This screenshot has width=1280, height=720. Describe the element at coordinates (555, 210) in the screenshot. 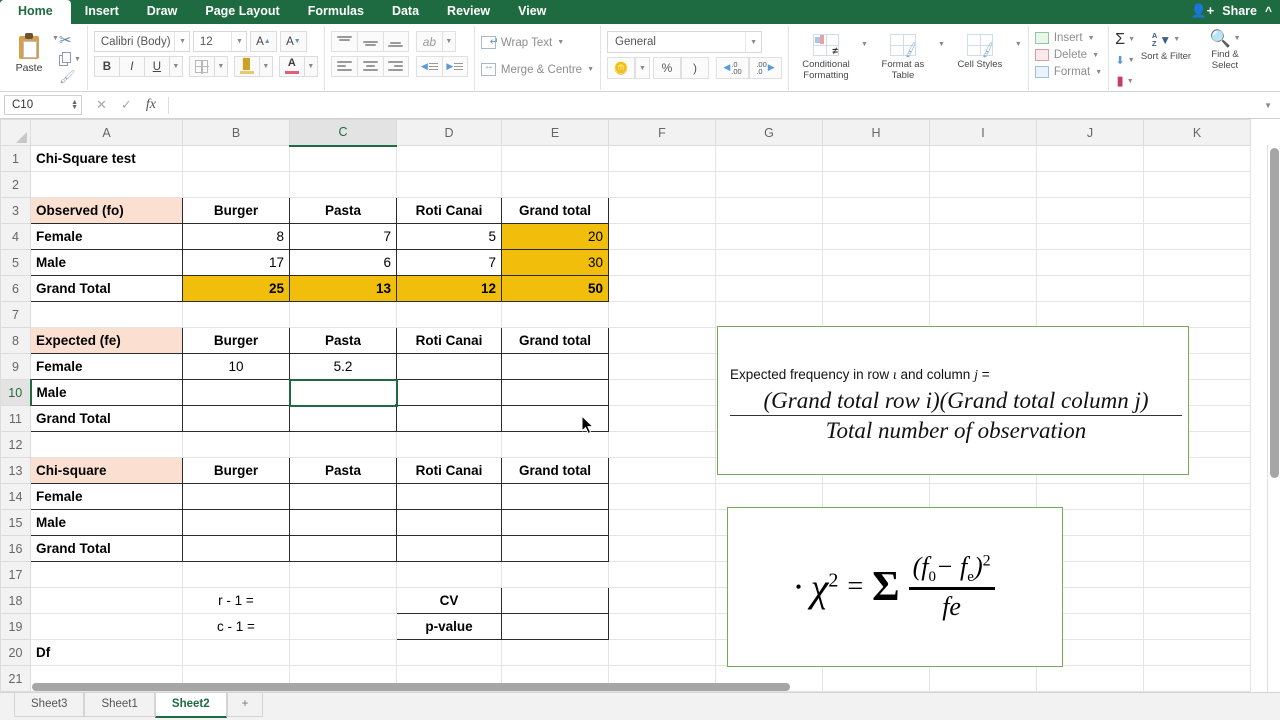

I see `cell-E3: Grand total` at that location.